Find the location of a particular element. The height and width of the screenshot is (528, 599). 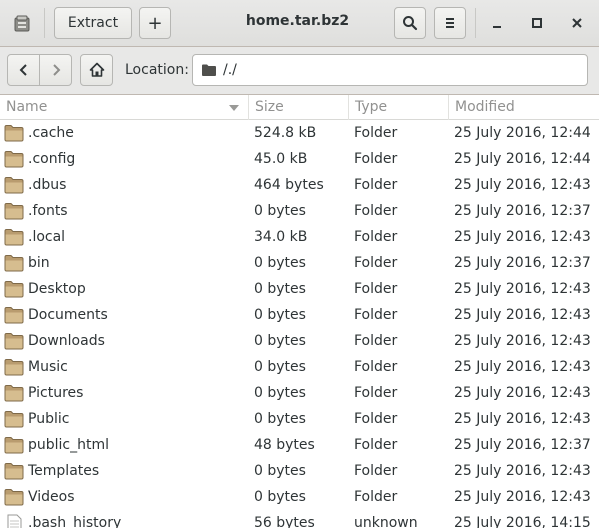

file-size: 464 bytes is located at coordinates (289, 185).